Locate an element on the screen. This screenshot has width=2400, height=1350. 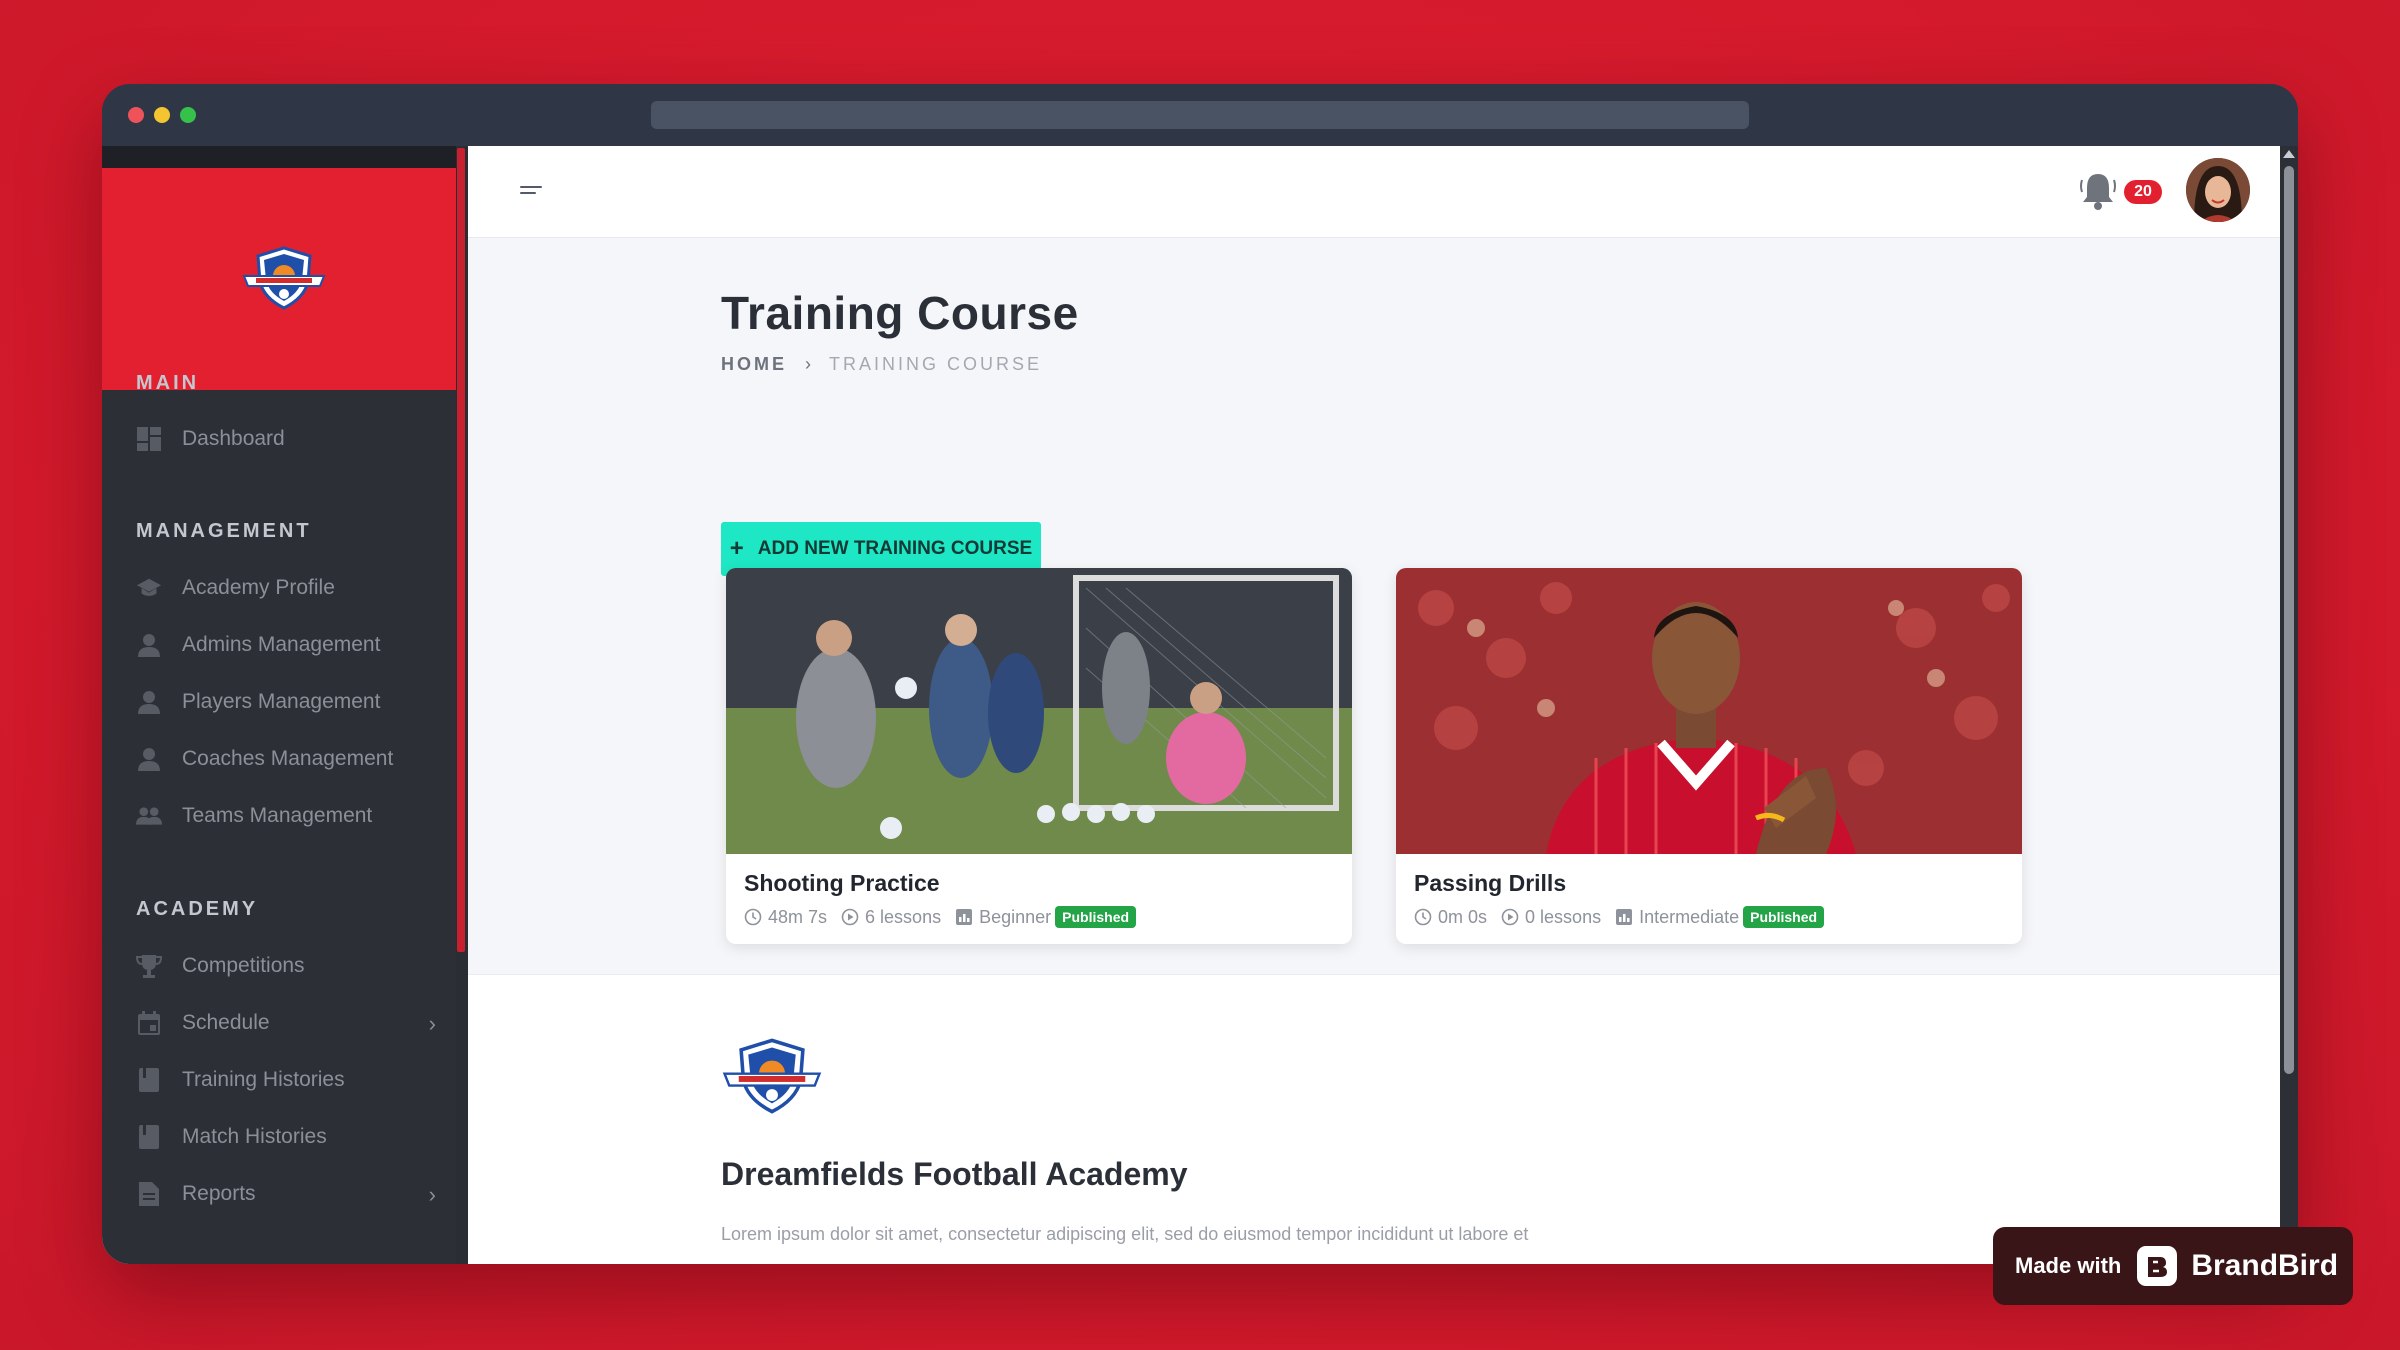
maximize-window-button is located at coordinates (188, 115).